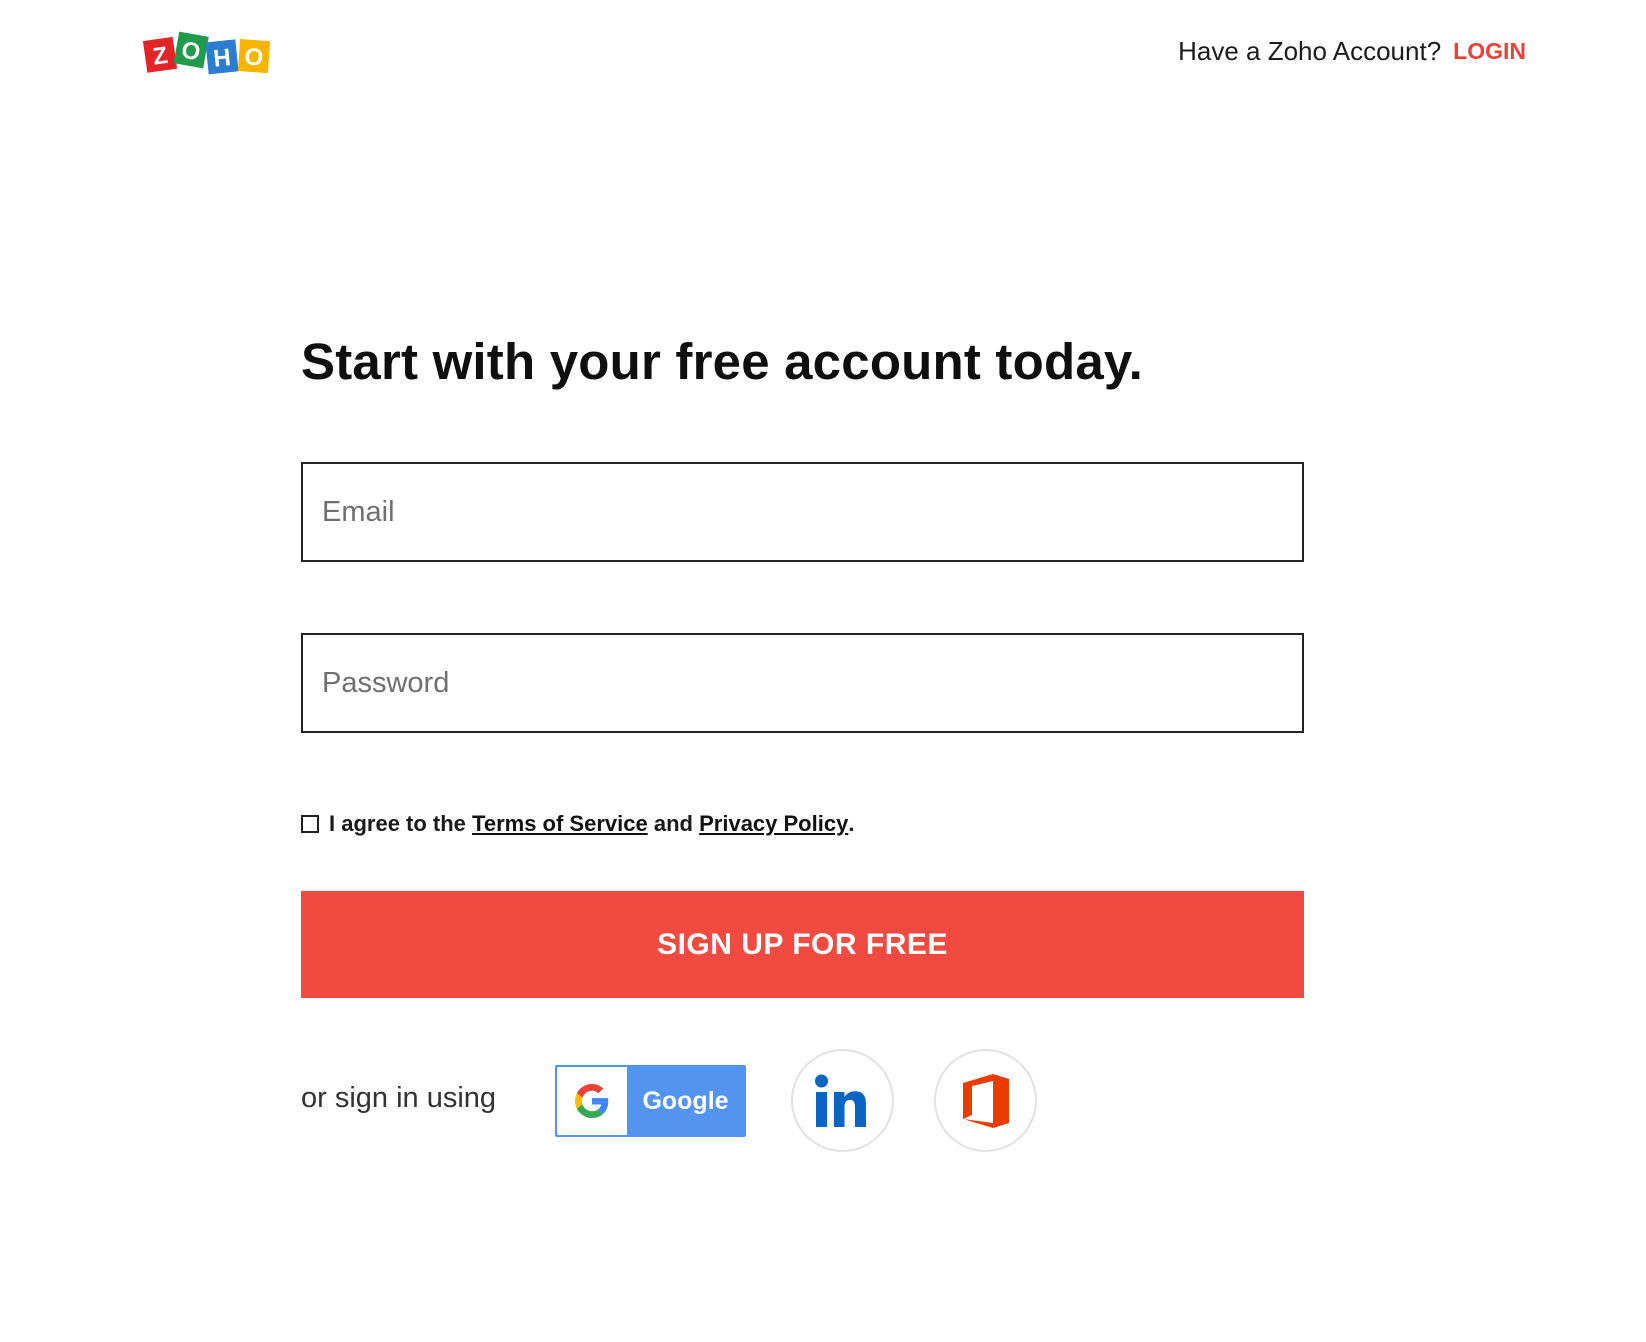  What do you see at coordinates (802, 944) in the screenshot?
I see `sign-up-button: SIGN UP FOR FREE` at bounding box center [802, 944].